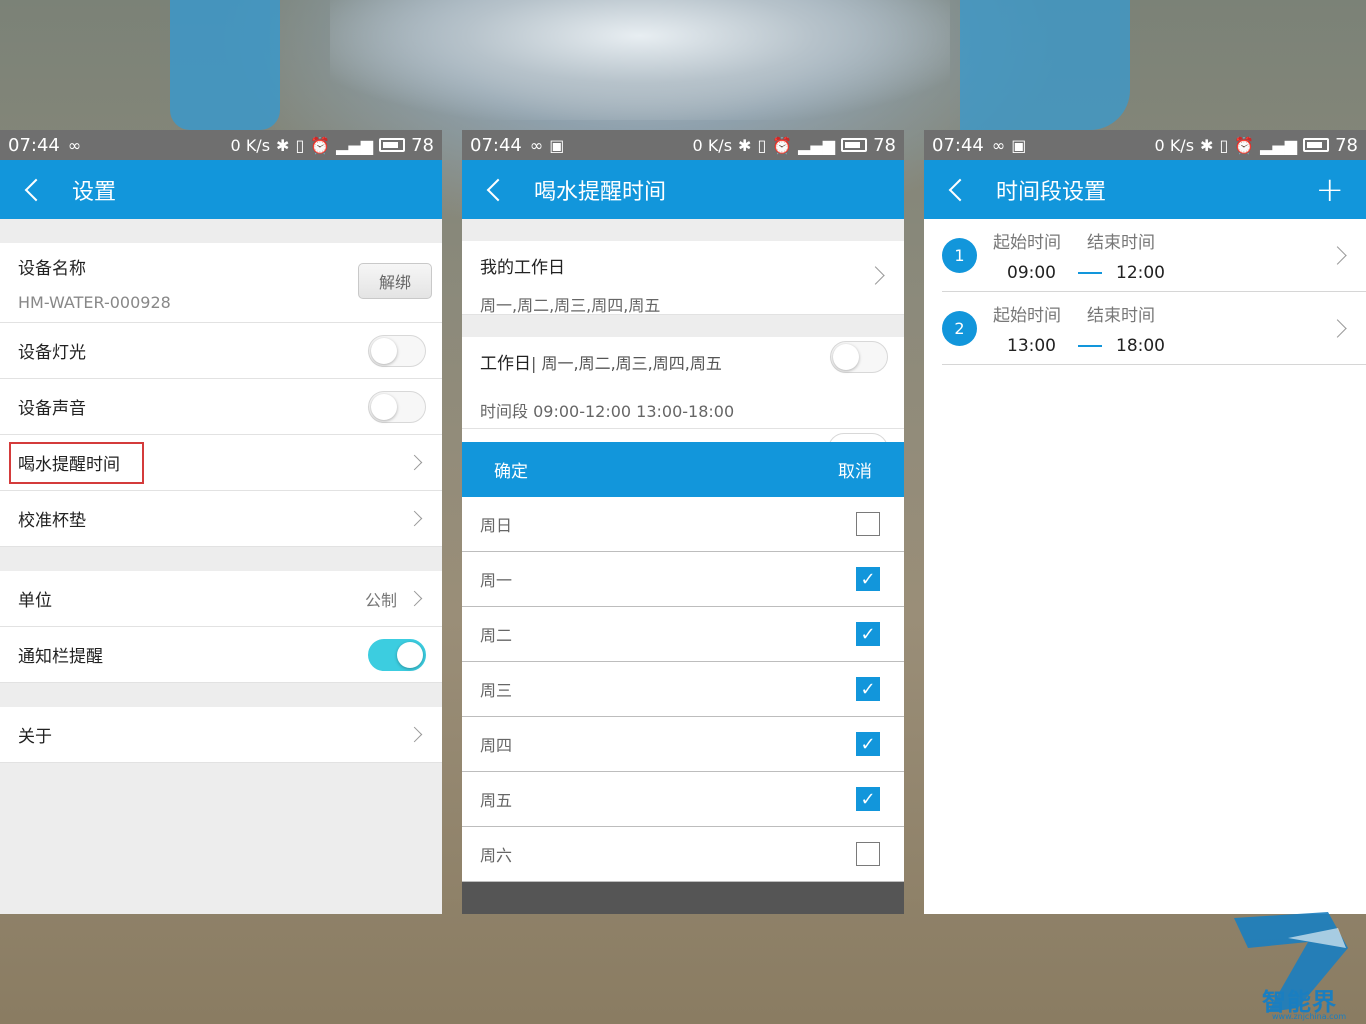 Image resolution: width=1366 pixels, height=1024 pixels. Describe the element at coordinates (859, 357) in the screenshot. I see `workday-toggle` at that location.